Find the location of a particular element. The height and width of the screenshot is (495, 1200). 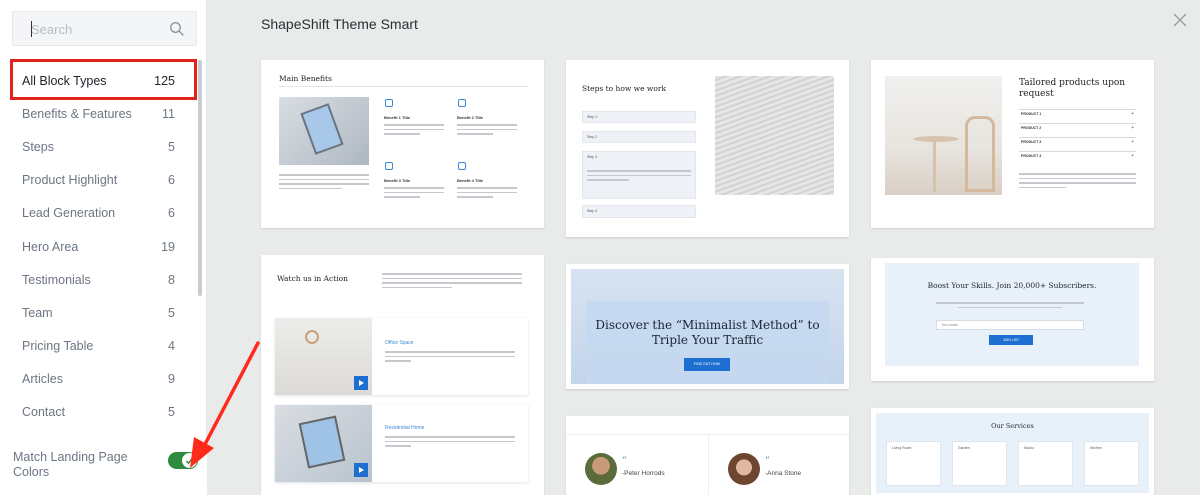

furniture-image is located at coordinates (943, 135).